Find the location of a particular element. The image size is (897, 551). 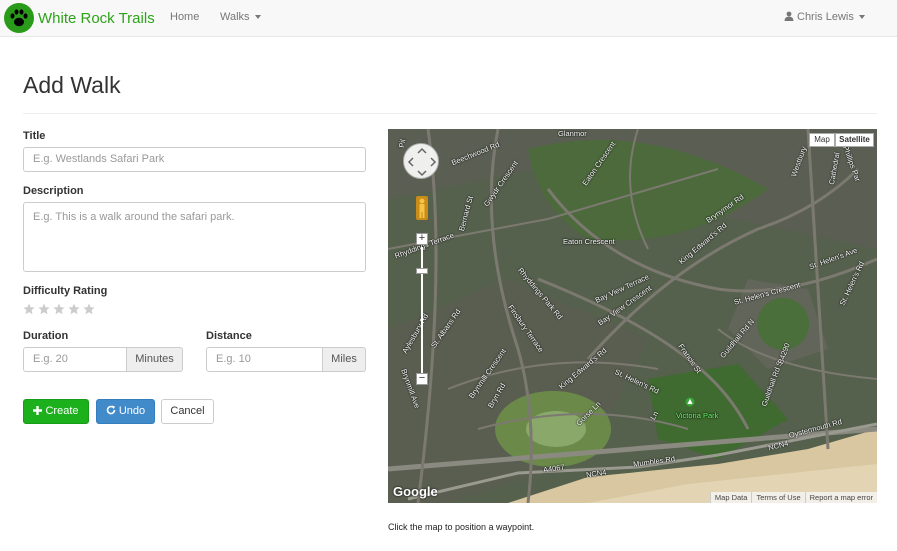

user-name: Chris Lewis is located at coordinates (825, 17).